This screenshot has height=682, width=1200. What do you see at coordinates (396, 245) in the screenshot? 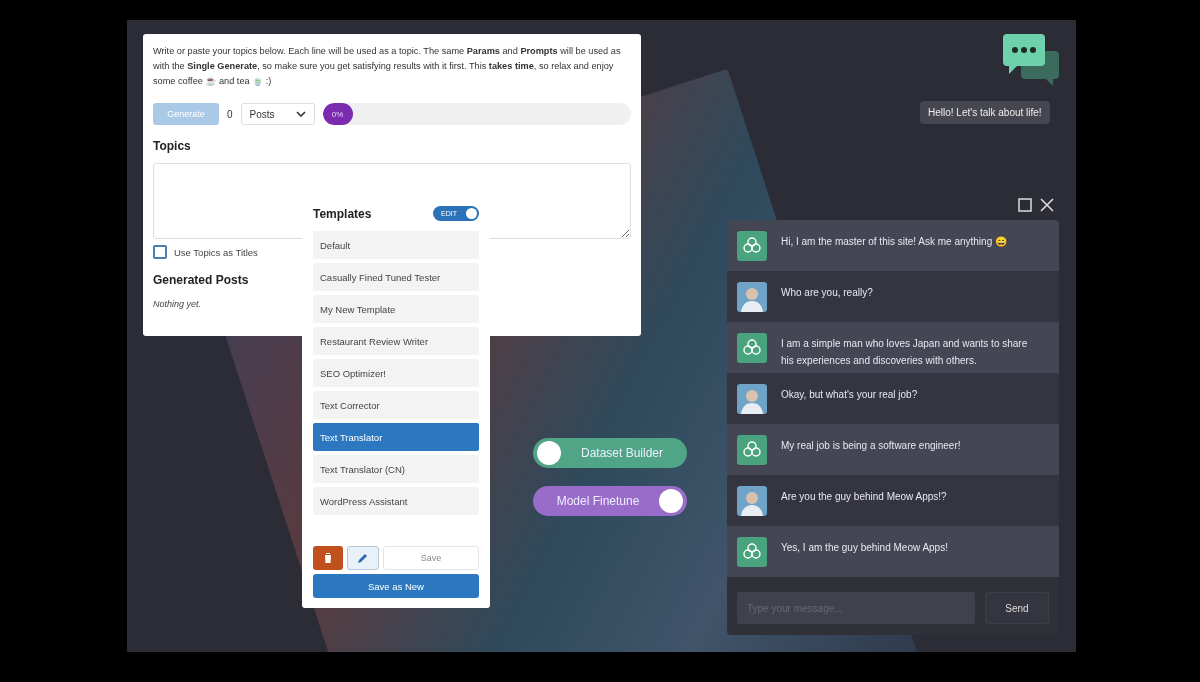
I see `template-item: Default` at bounding box center [396, 245].